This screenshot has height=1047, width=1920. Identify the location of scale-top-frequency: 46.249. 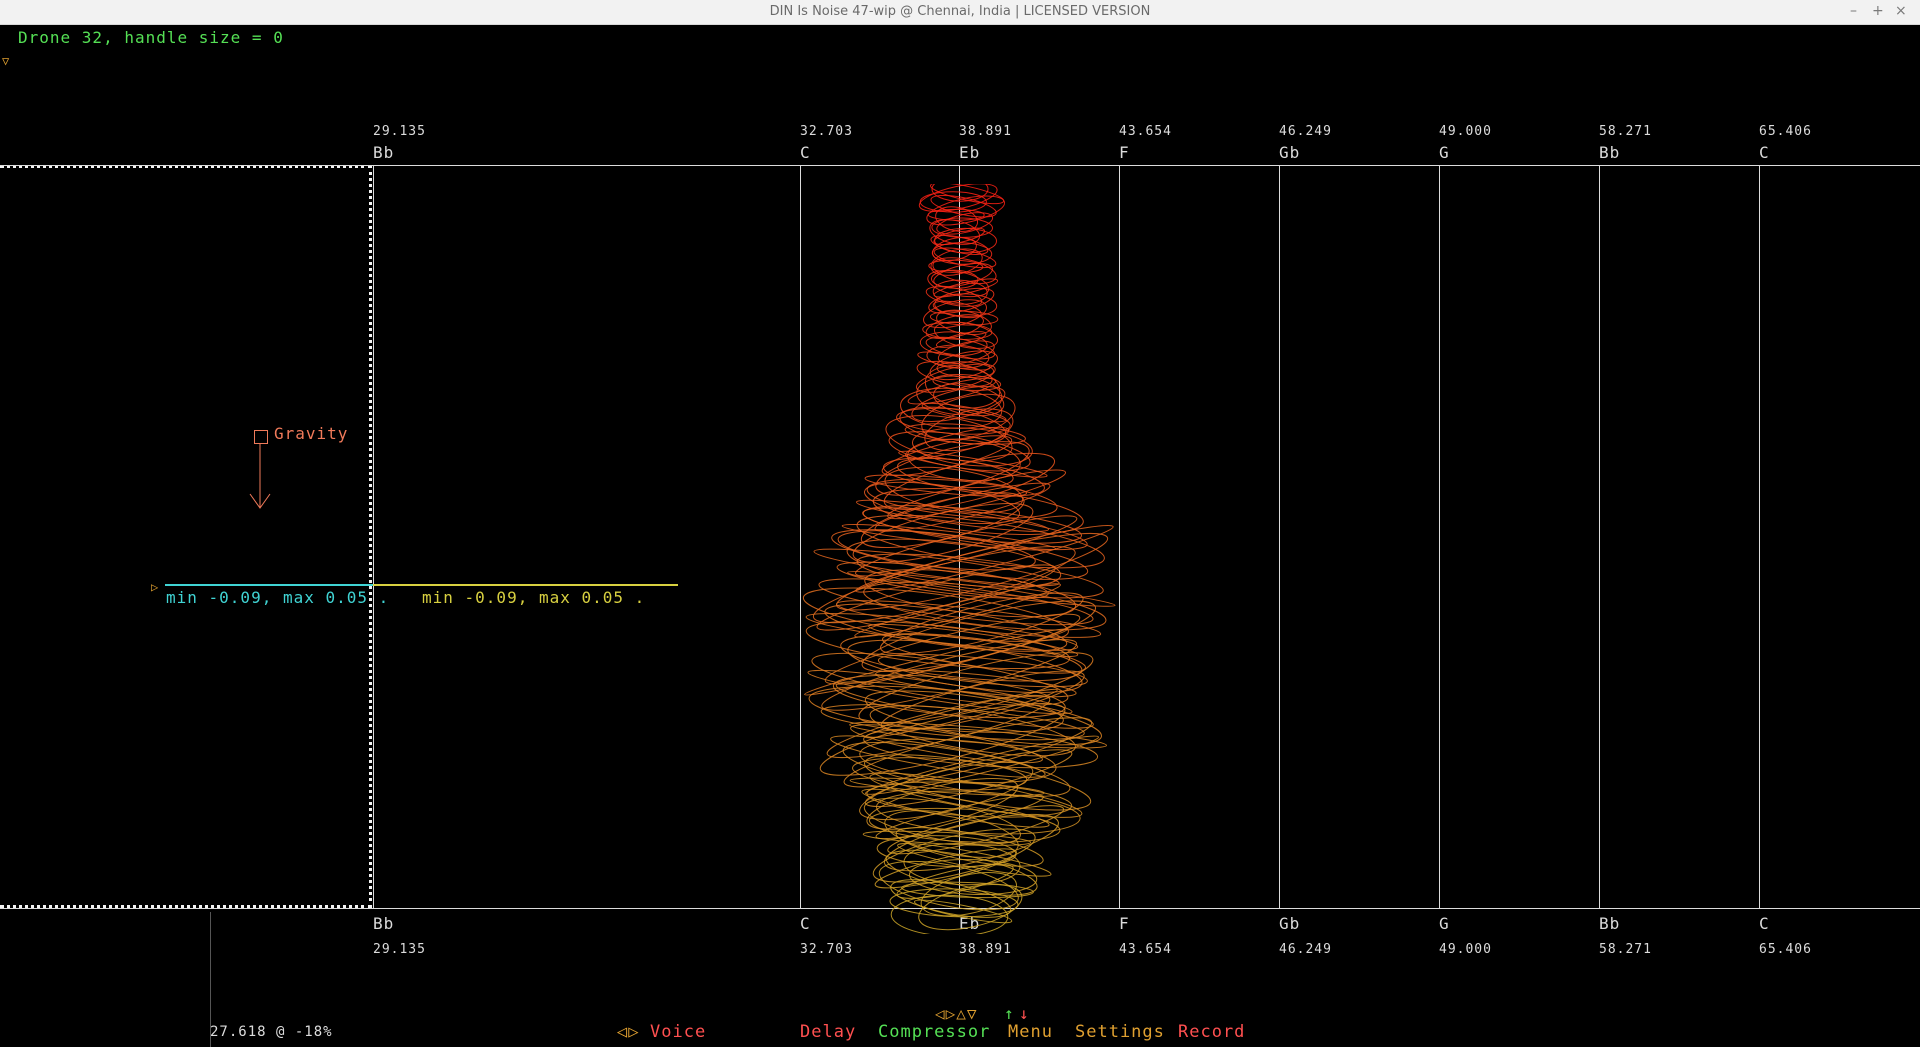
(1305, 131).